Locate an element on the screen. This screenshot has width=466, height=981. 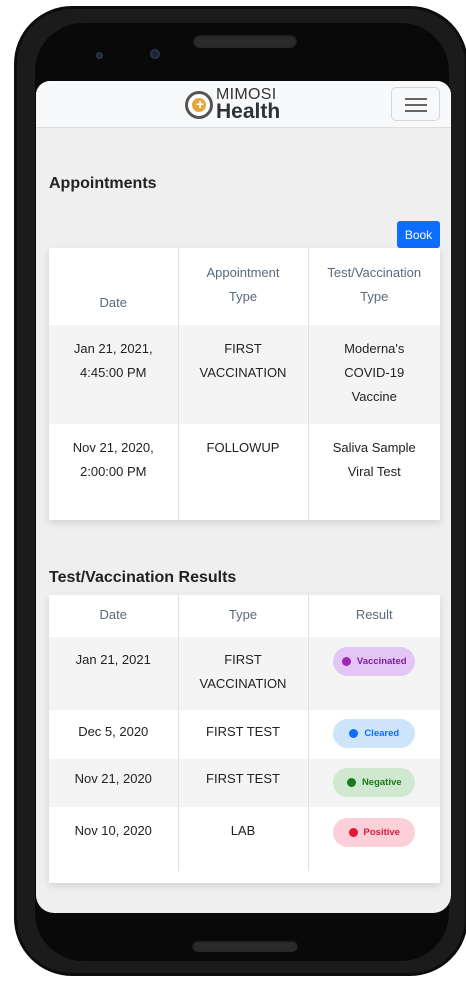
results-title: Test/Vaccination Results is located at coordinates (143, 577).